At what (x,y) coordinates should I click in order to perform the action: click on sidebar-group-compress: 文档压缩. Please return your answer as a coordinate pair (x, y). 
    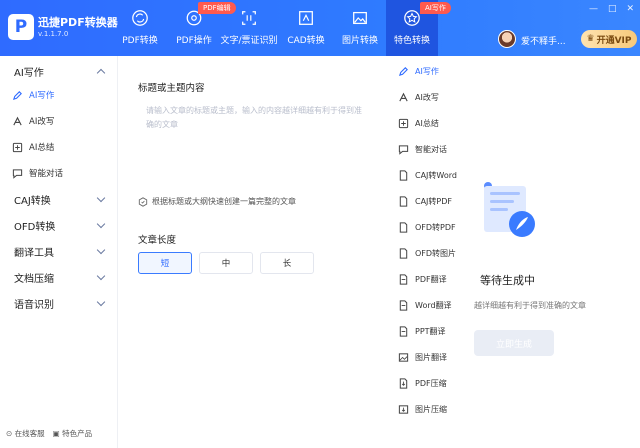
    Looking at the image, I should click on (59, 277).